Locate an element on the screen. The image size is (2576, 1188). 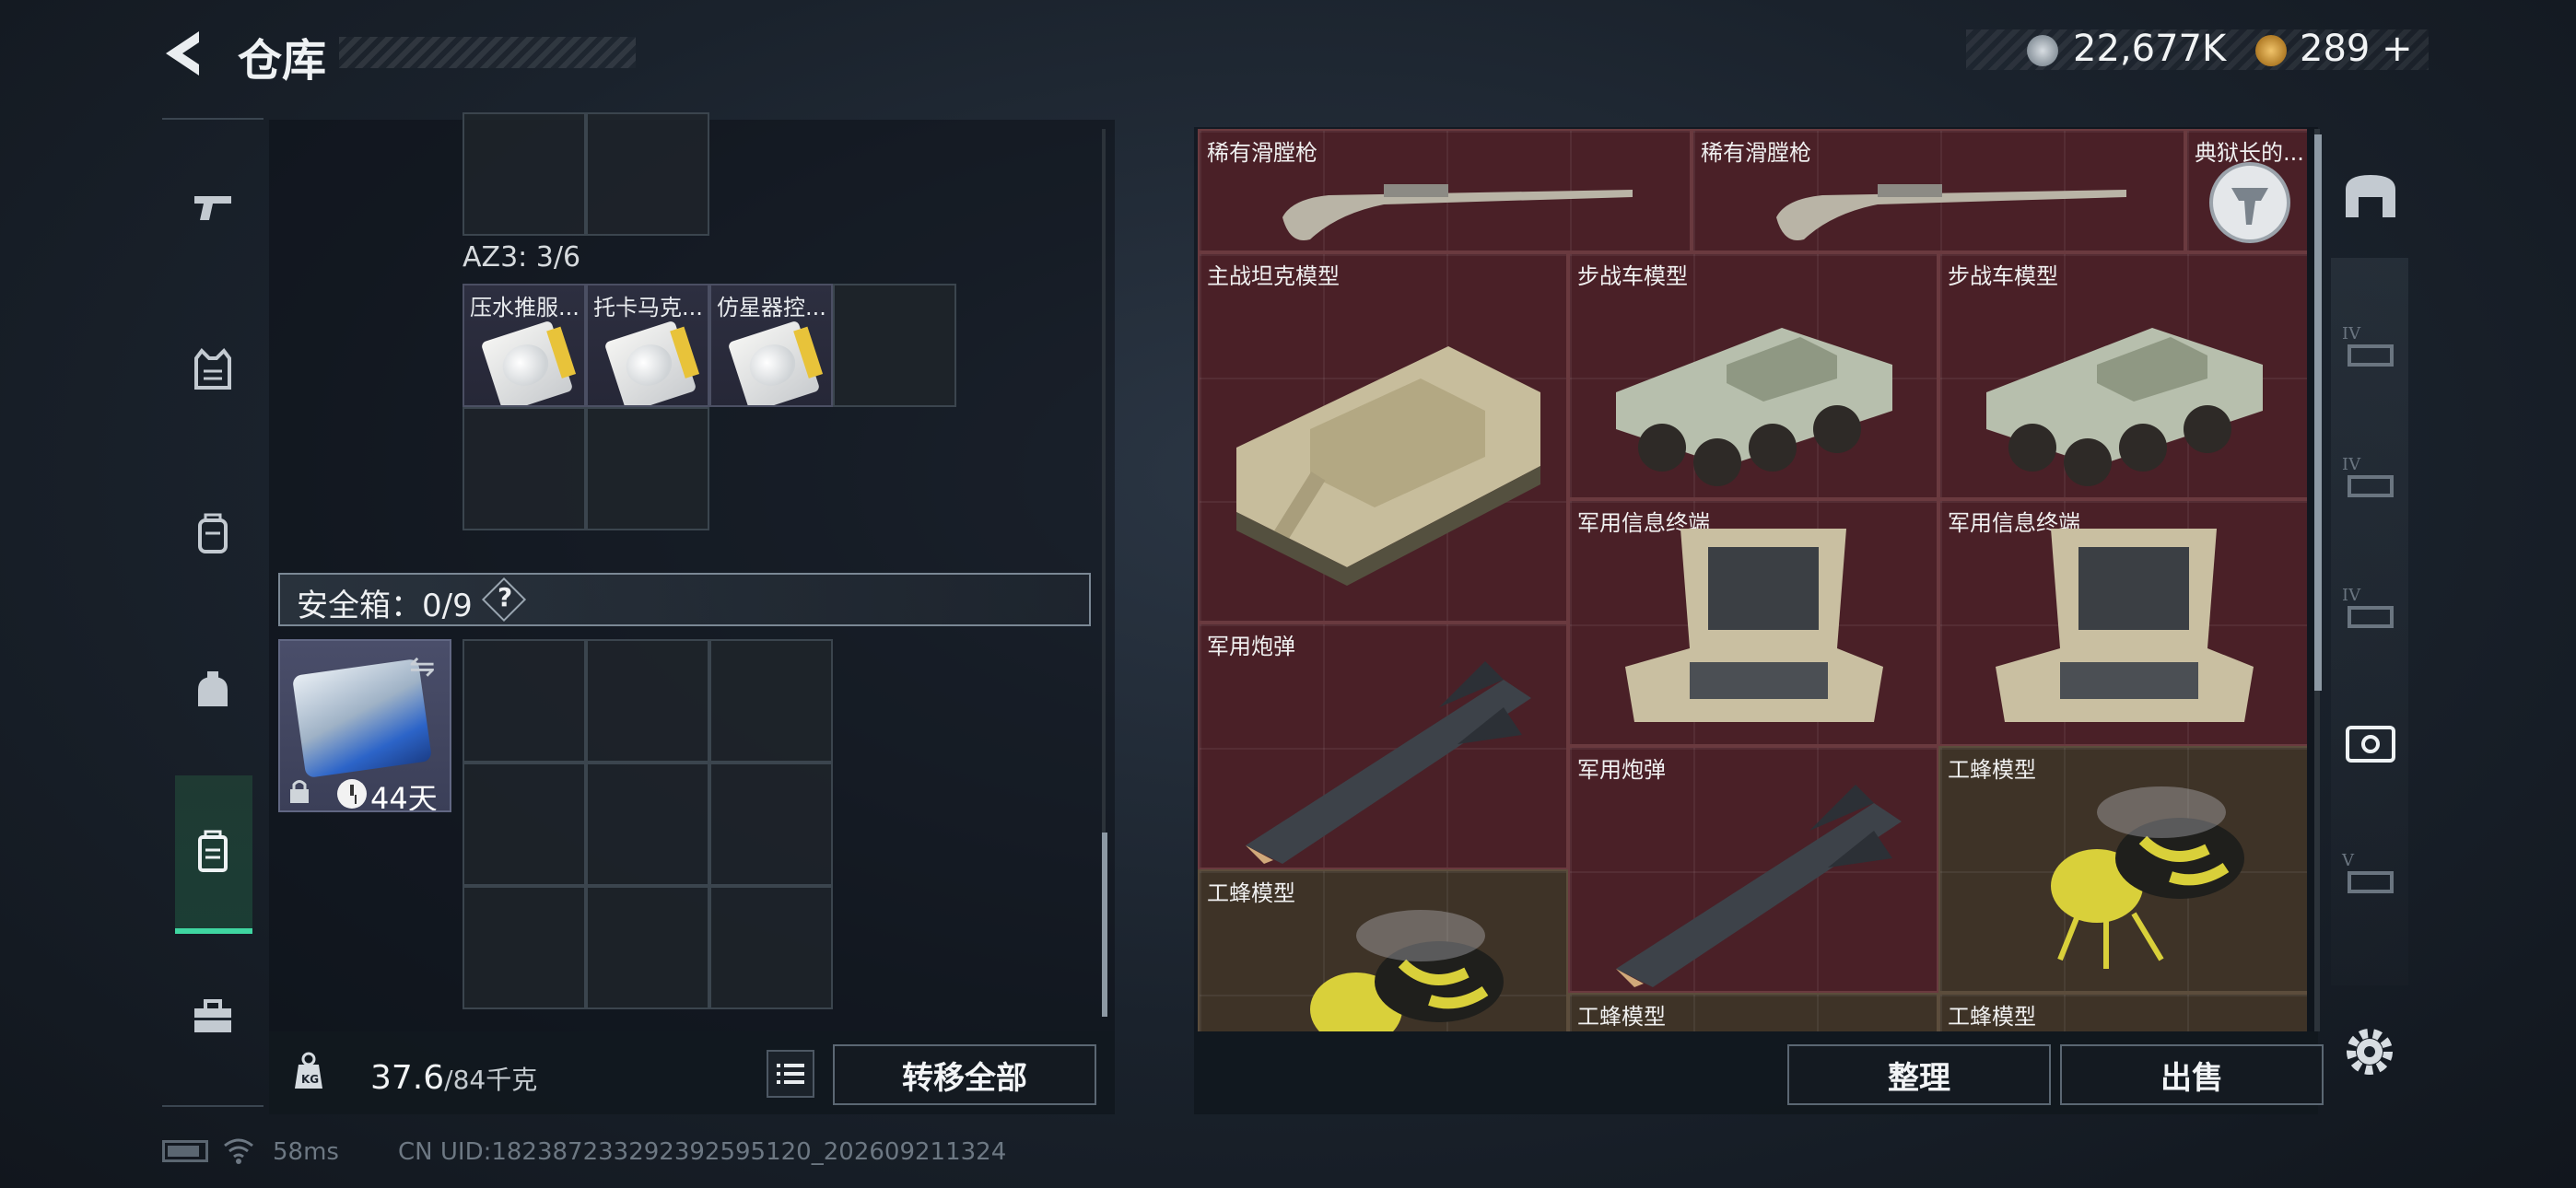
storage-shelf-icon: IV is located at coordinates (2368, 345).